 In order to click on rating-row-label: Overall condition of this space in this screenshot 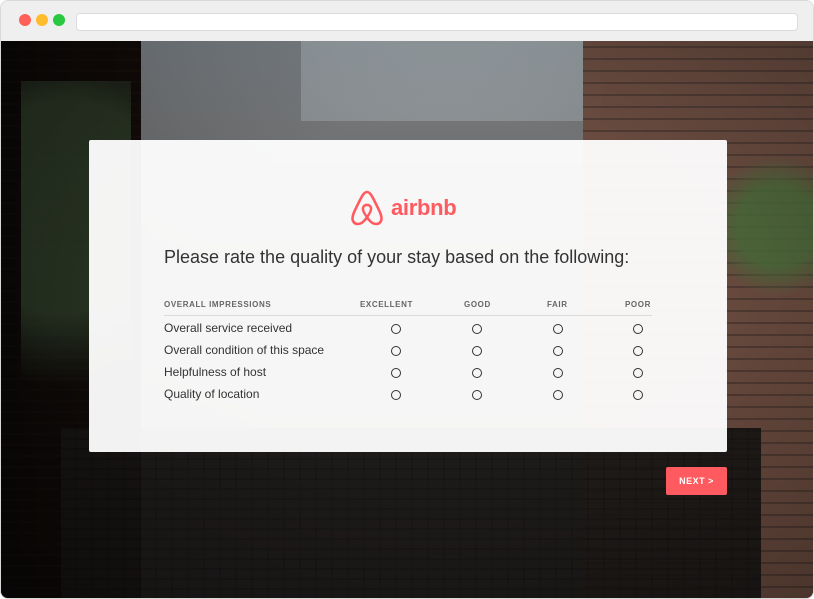, I will do `click(244, 350)`.